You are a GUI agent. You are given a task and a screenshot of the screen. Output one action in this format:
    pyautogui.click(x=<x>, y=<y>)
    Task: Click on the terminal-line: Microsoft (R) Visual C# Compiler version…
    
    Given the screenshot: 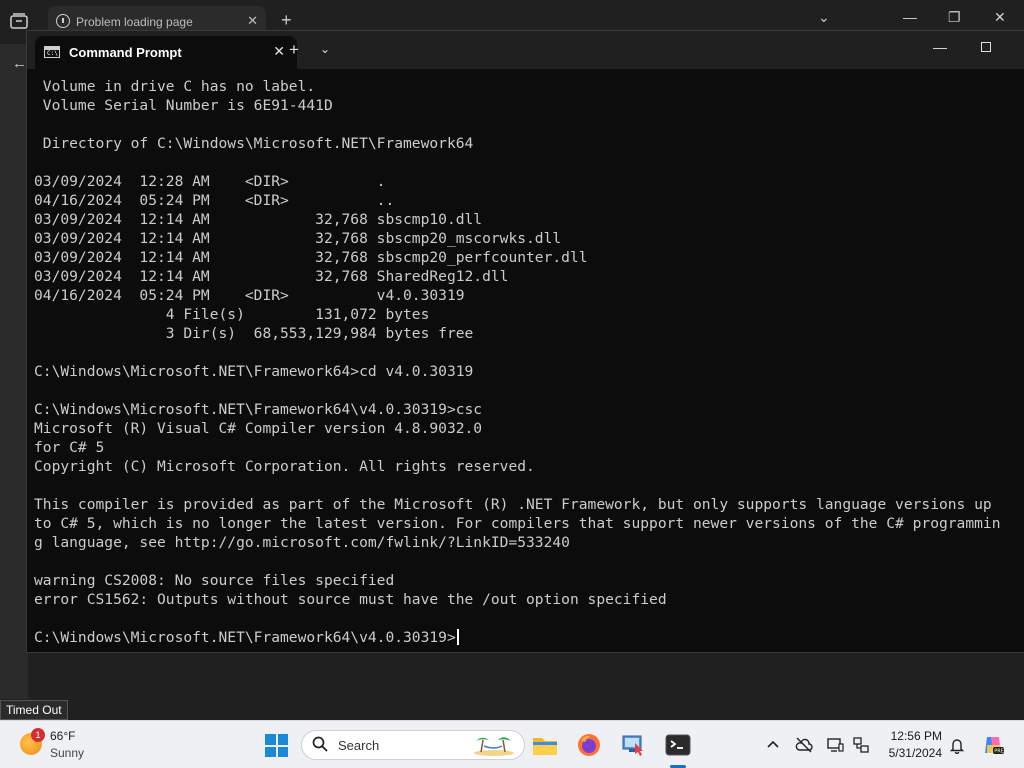 What is the action you would take?
    pyautogui.click(x=258, y=428)
    